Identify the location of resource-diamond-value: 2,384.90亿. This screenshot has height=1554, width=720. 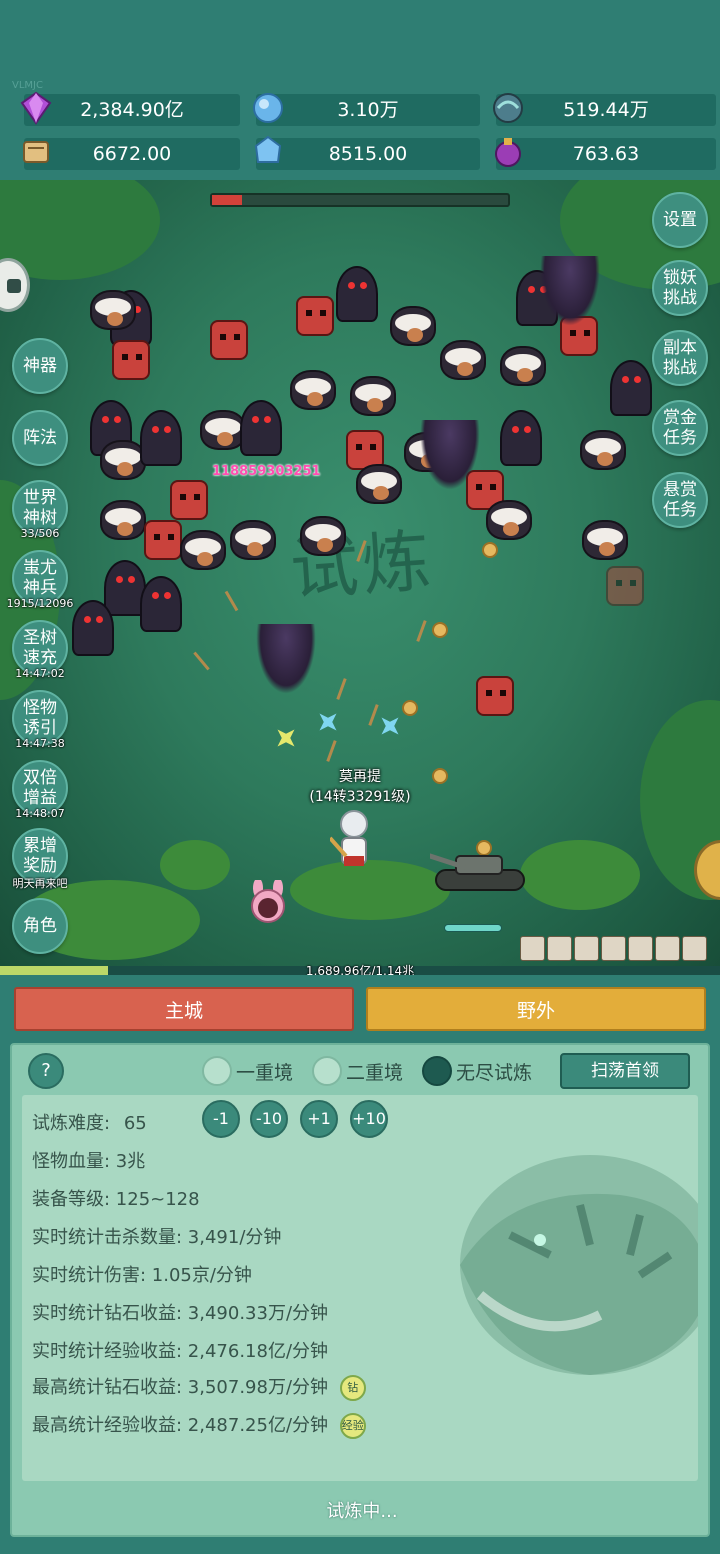
(132, 110).